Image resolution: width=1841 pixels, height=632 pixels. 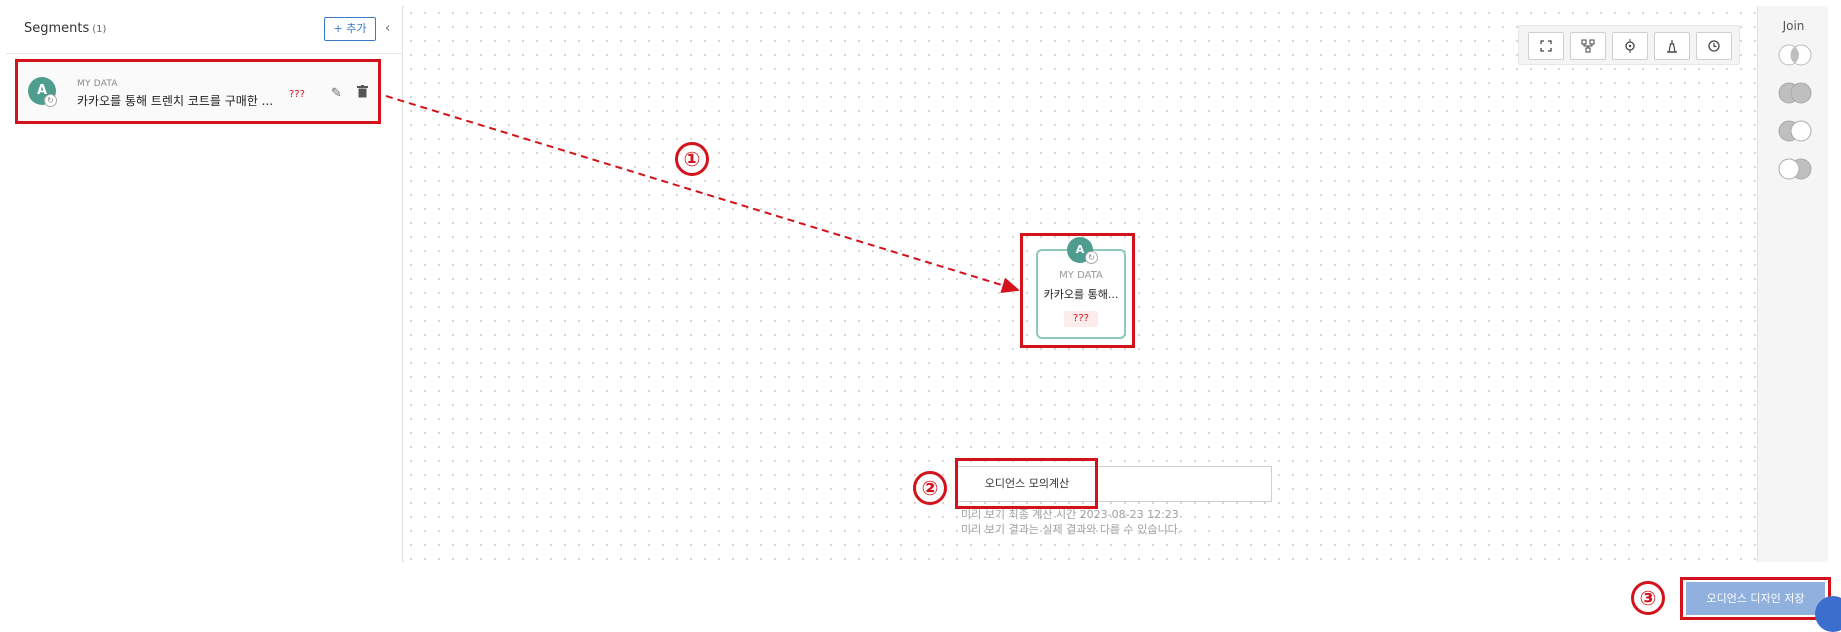 I want to click on simulate-highlight, so click(x=1026, y=483).